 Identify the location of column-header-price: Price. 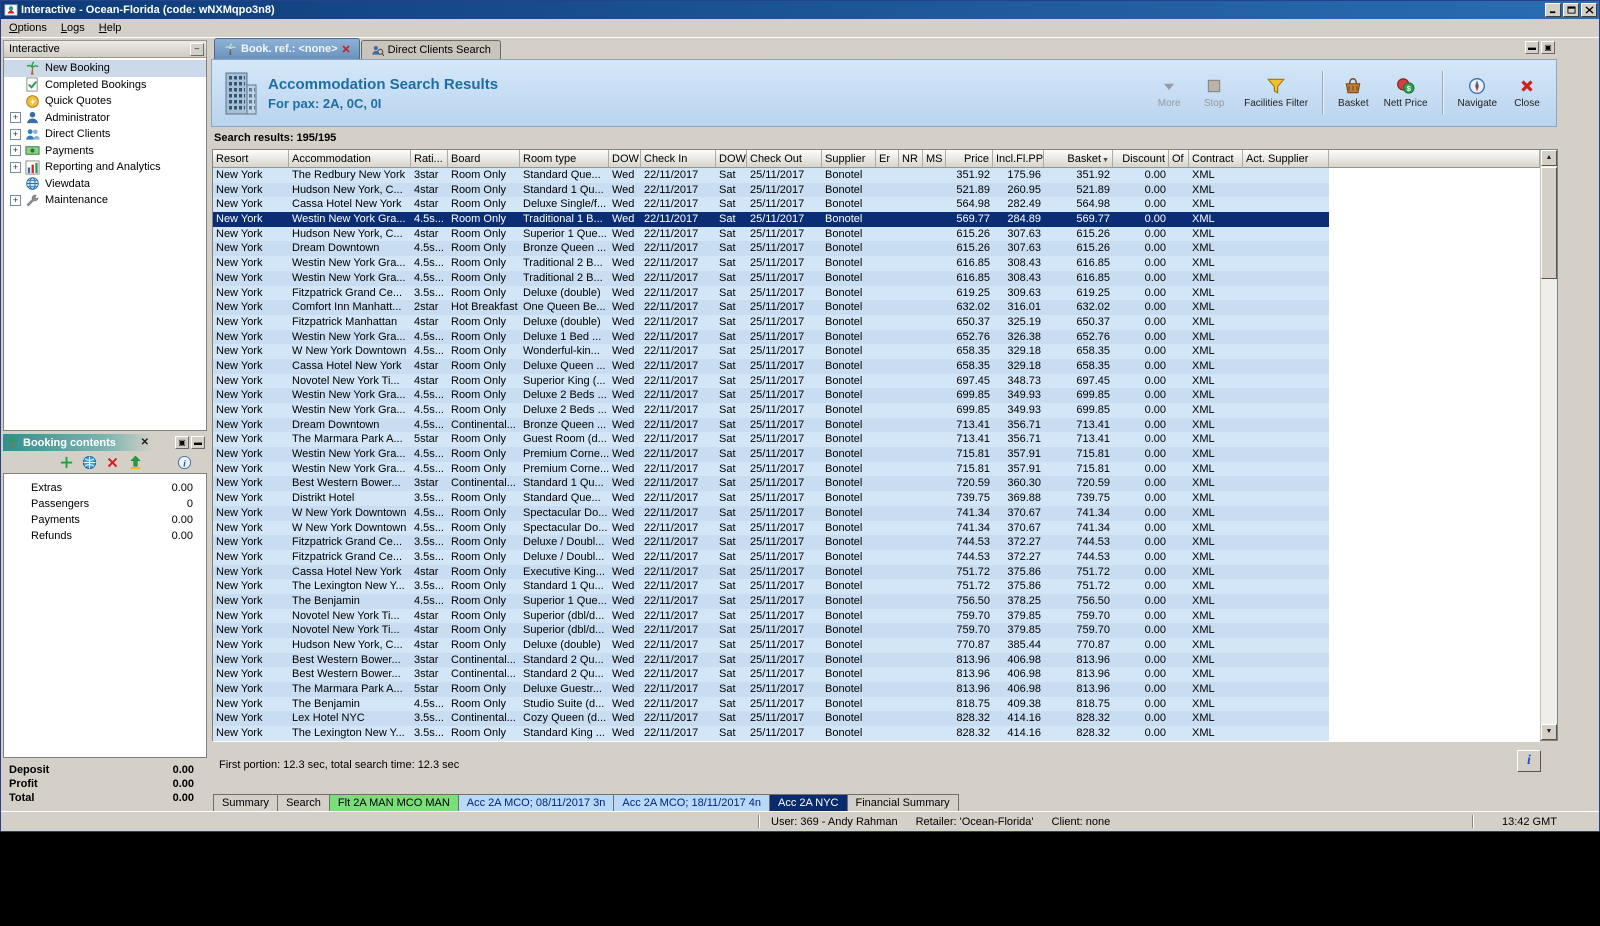
(969, 159).